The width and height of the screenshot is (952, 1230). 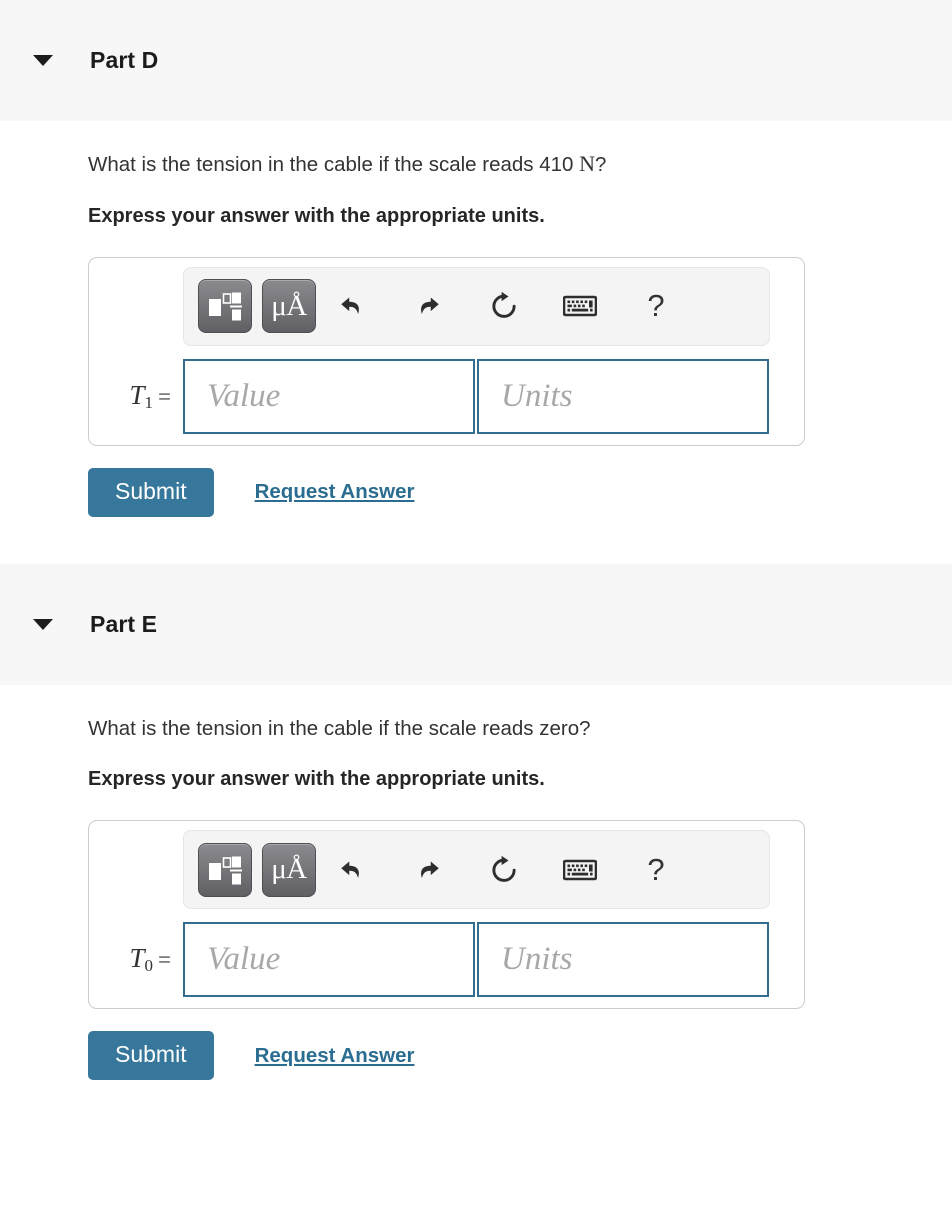 What do you see at coordinates (124, 60) in the screenshot?
I see `part-title: Part D` at bounding box center [124, 60].